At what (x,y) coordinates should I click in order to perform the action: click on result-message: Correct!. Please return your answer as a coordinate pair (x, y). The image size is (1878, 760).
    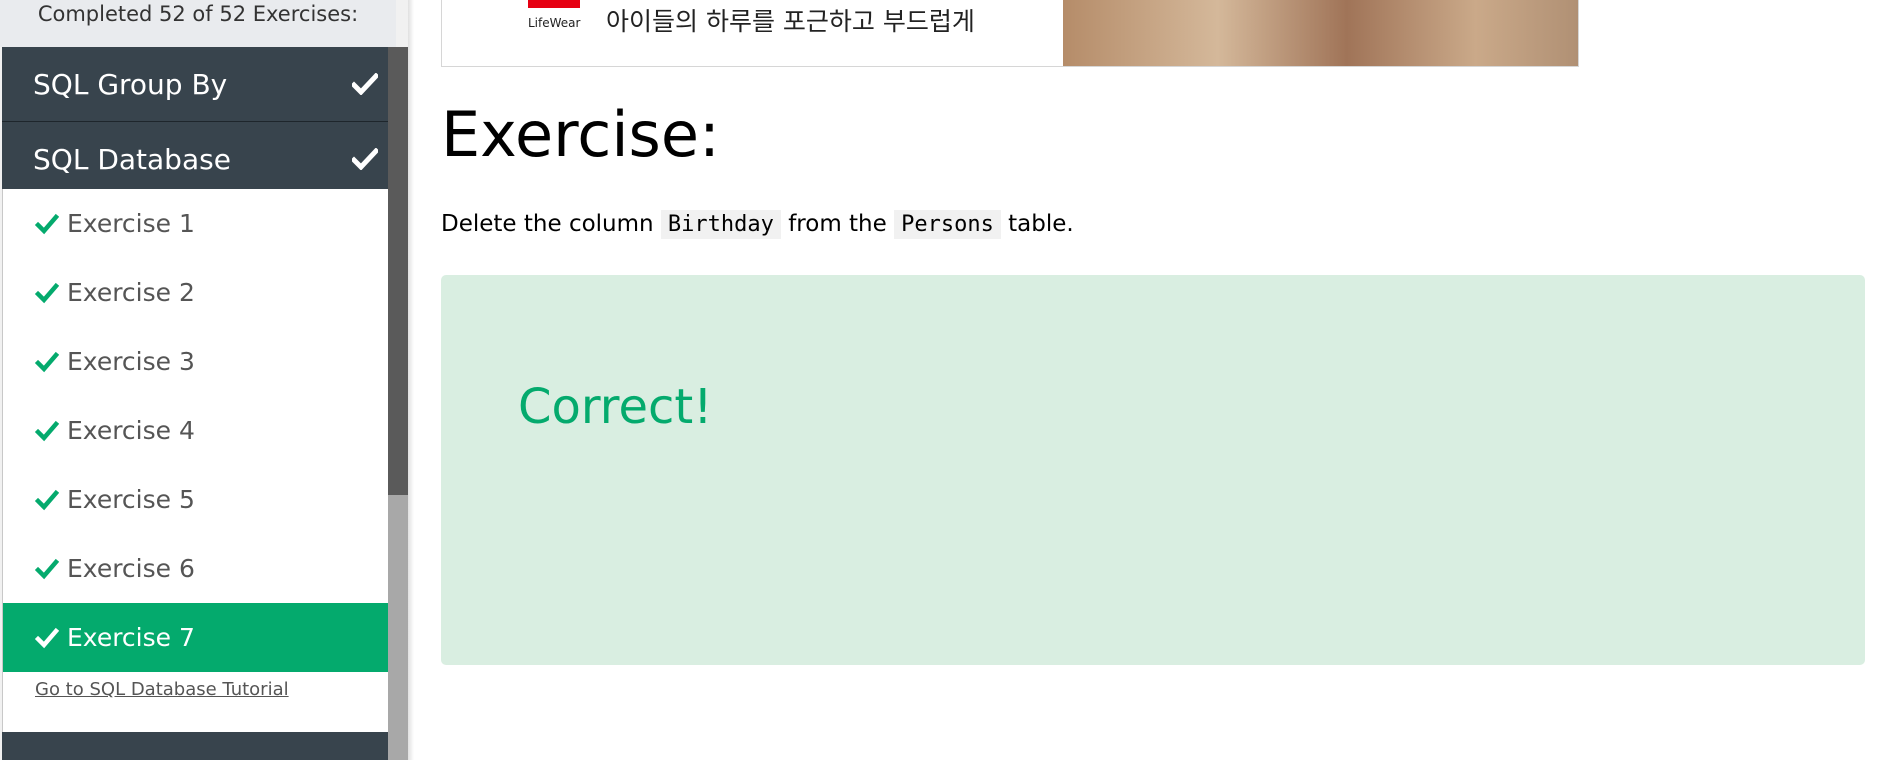
    Looking at the image, I should click on (615, 407).